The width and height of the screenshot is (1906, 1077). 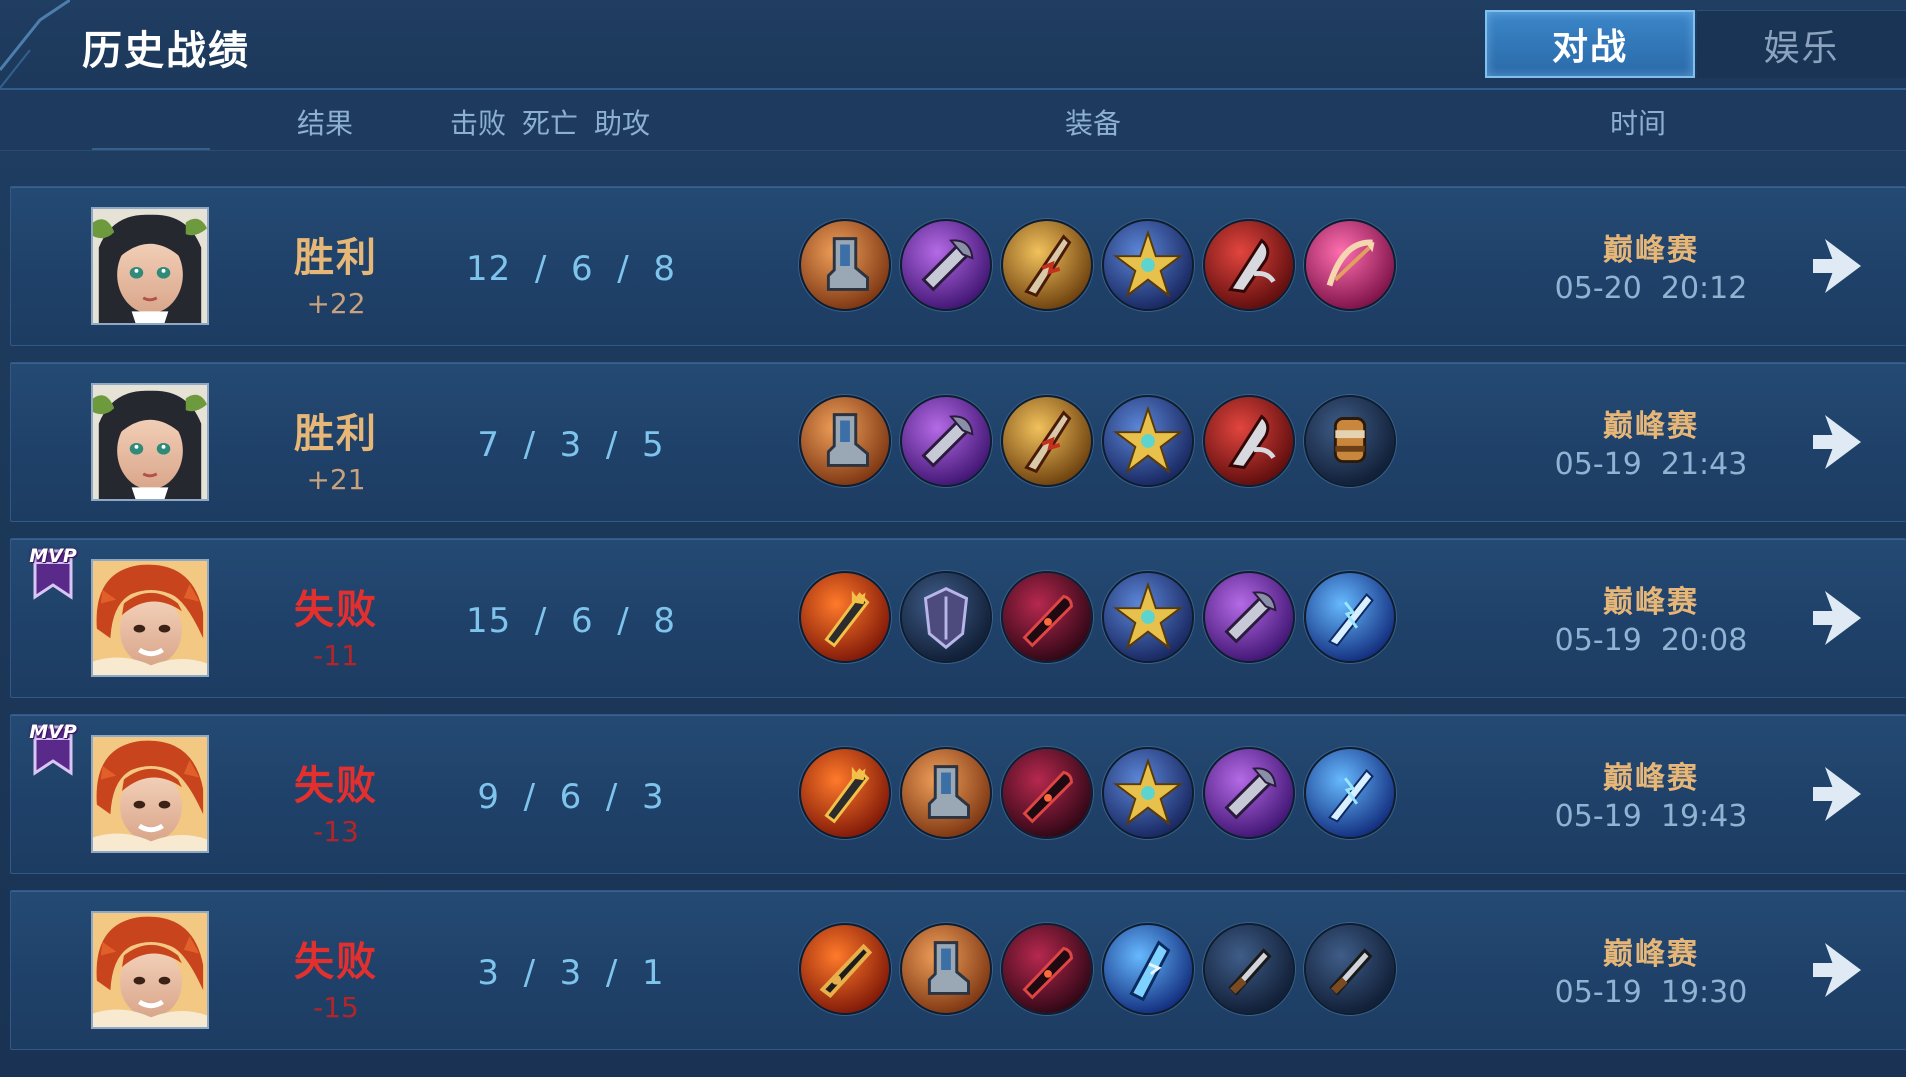 I want to click on score-change: -15, so click(x=336, y=1007).